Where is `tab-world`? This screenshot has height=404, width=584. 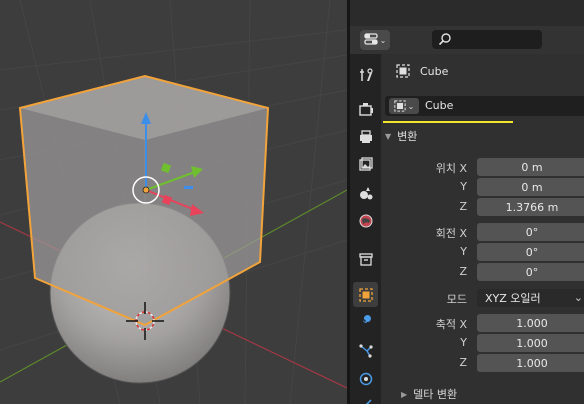 tab-world is located at coordinates (365, 220).